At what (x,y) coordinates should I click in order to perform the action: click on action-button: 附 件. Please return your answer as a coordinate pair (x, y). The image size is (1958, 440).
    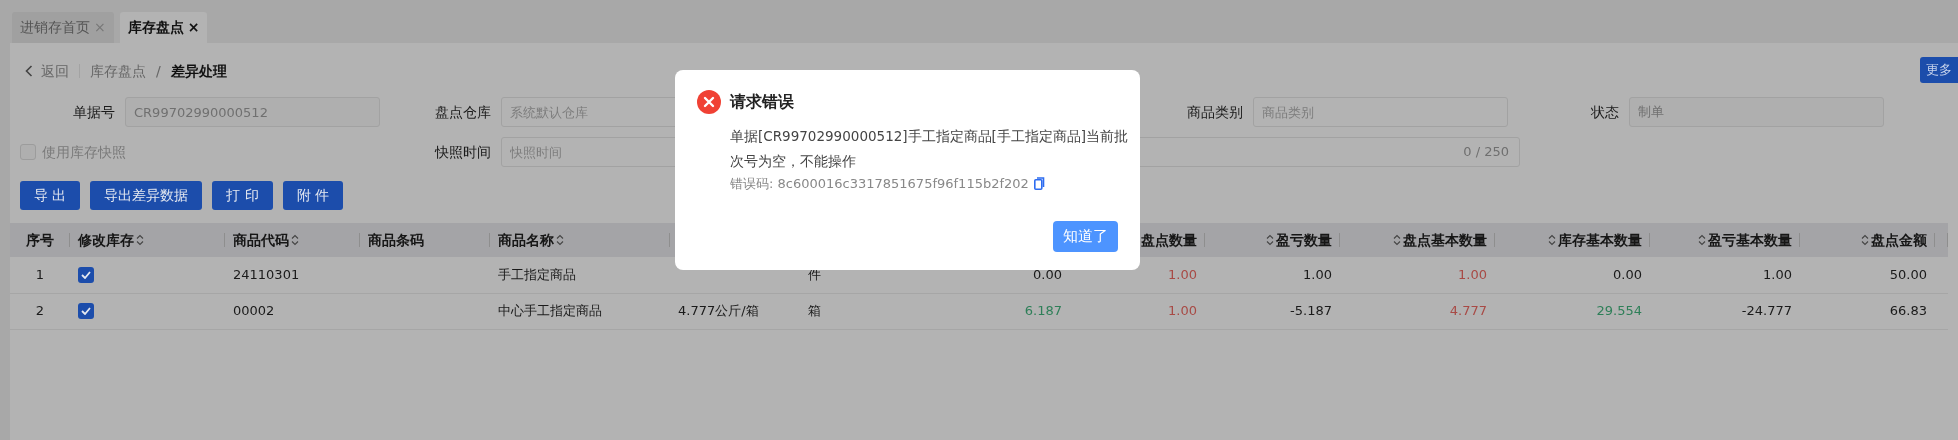
    Looking at the image, I should click on (313, 195).